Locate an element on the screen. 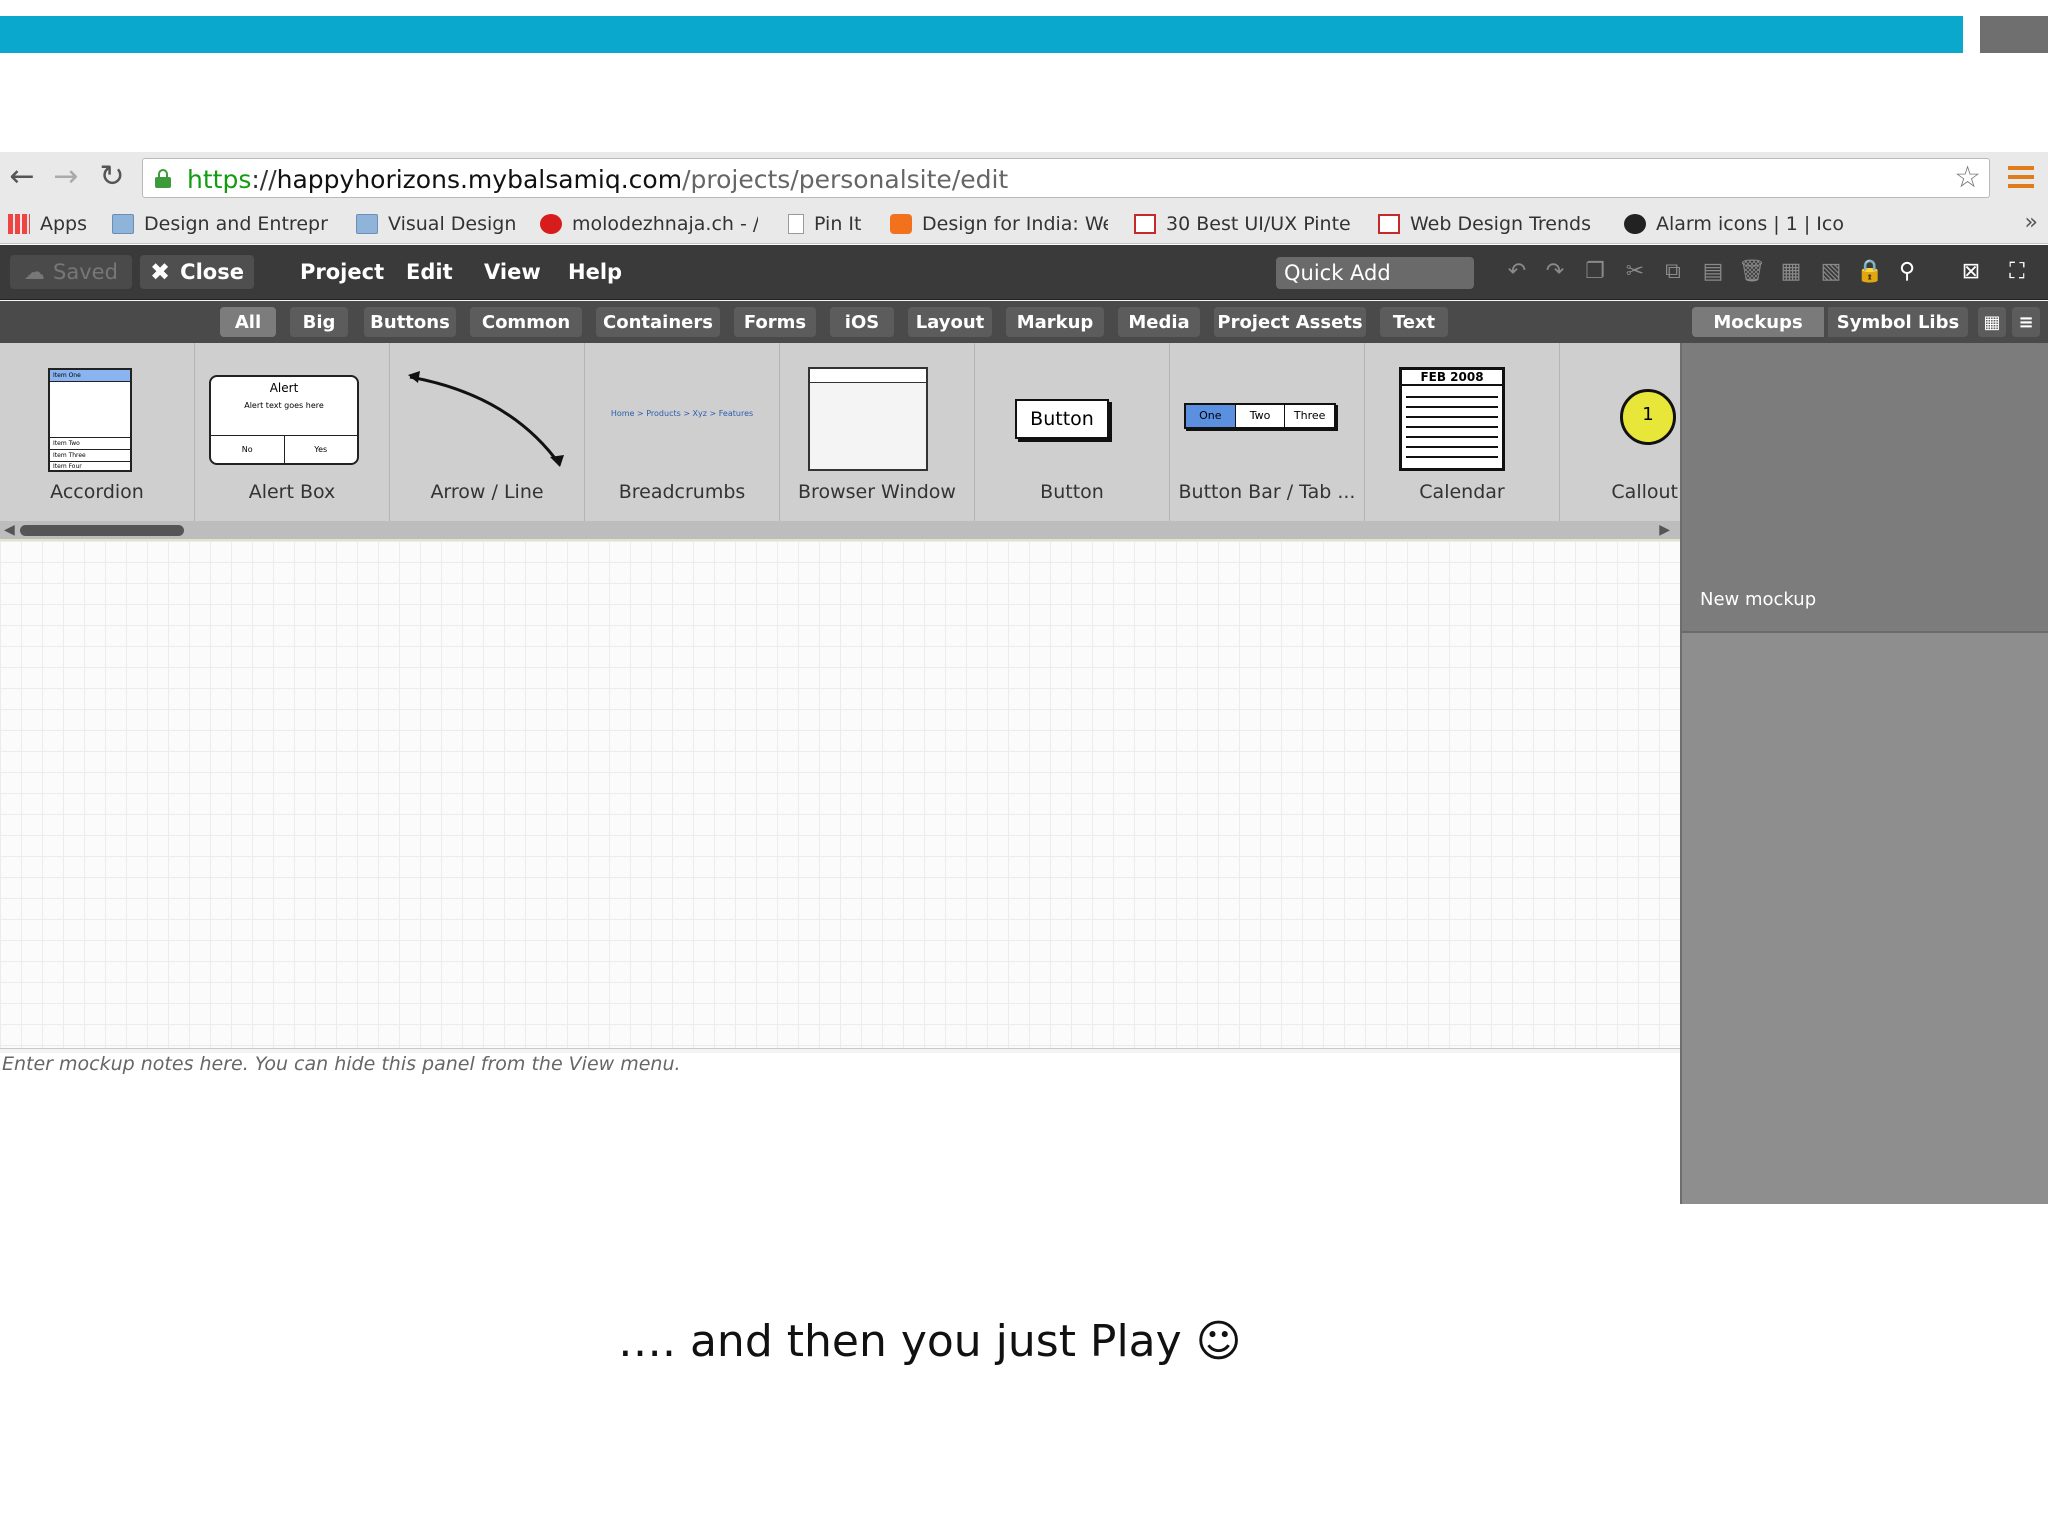 The image size is (2048, 1536). palette-item-browser-window: Browser Window is located at coordinates (877, 432).